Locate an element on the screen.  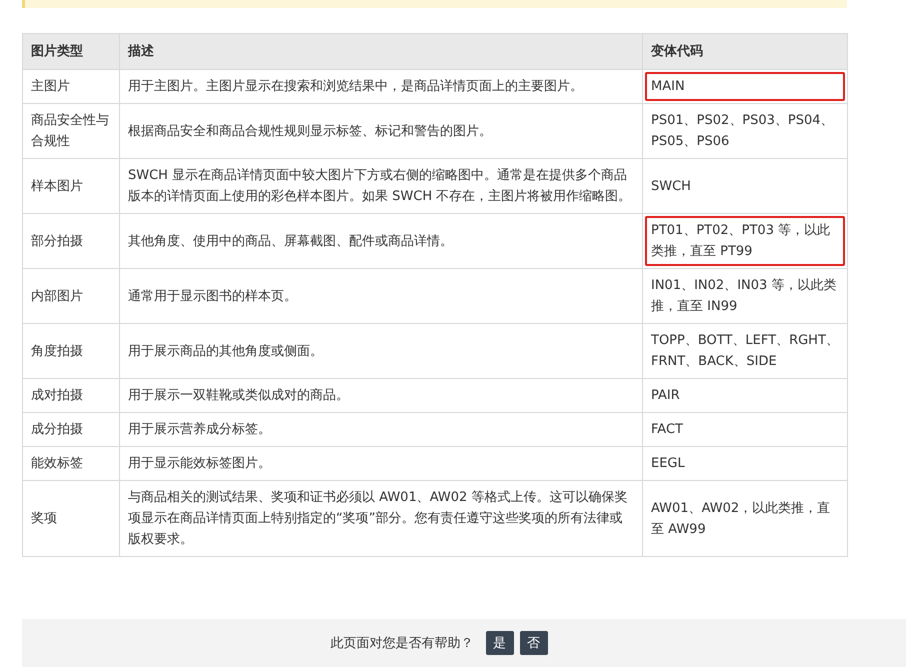
highlighted-code: PT01、PT02、PT03 等，以此类推，直至 PT99 is located at coordinates (745, 241).